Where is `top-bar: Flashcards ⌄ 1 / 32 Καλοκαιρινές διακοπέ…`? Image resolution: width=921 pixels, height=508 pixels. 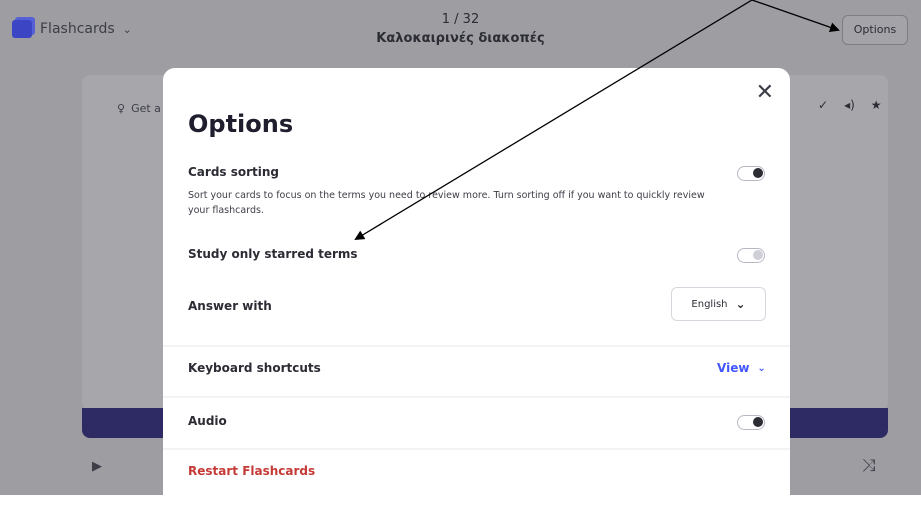 top-bar: Flashcards ⌄ 1 / 32 Καλοκαιρινές διακοπέ… is located at coordinates (460, 31).